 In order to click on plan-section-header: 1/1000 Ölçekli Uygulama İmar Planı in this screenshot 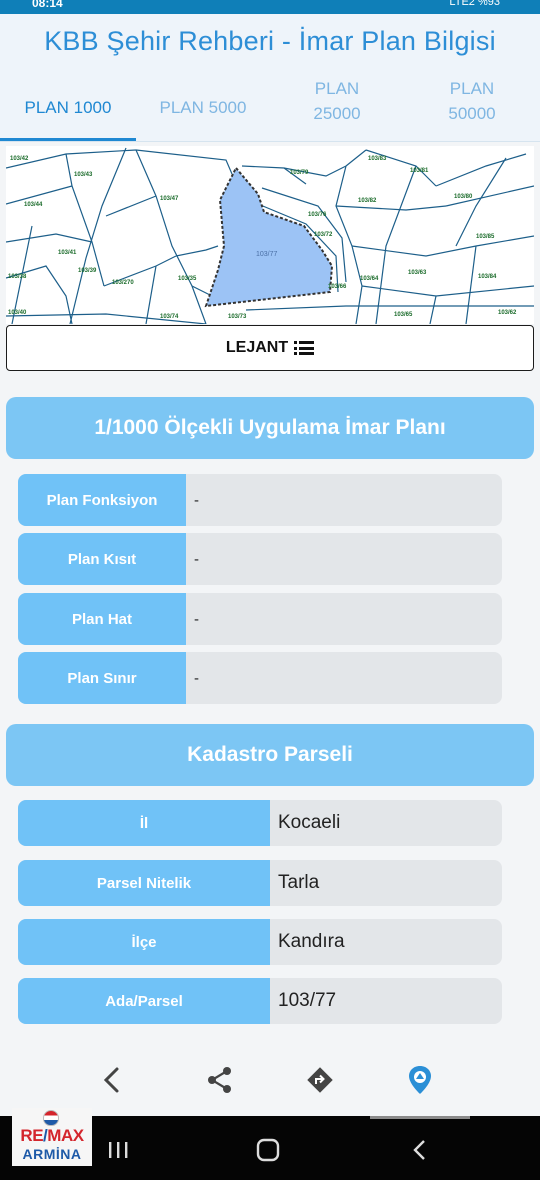, I will do `click(270, 428)`.